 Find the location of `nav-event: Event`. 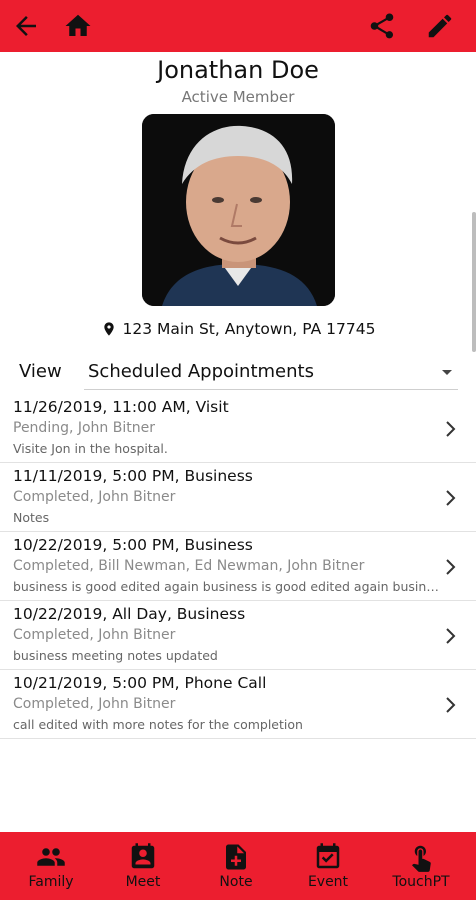

nav-event: Event is located at coordinates (328, 866).